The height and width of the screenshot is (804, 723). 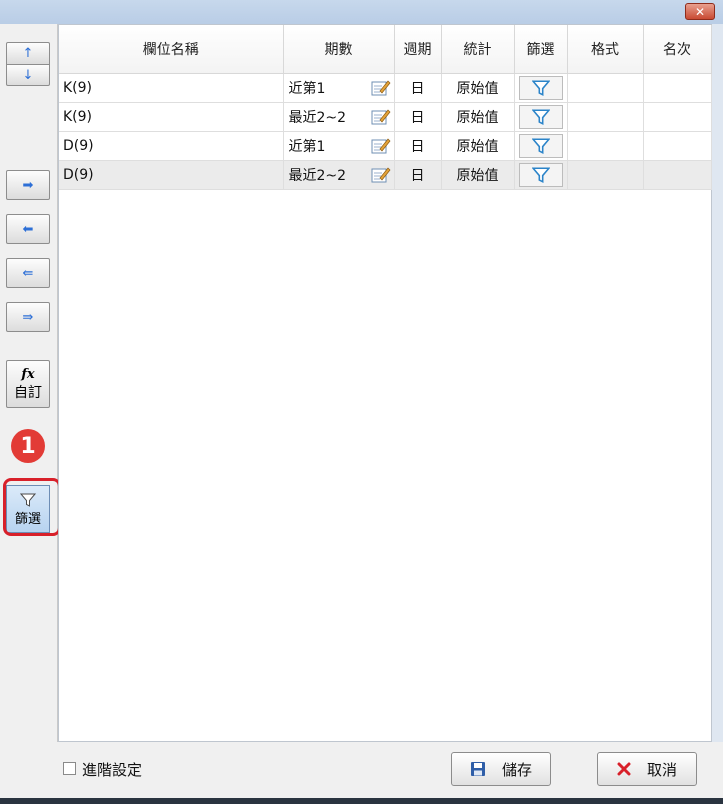 I want to click on double-arrow-left-icon: ⇚, so click(x=28, y=273).